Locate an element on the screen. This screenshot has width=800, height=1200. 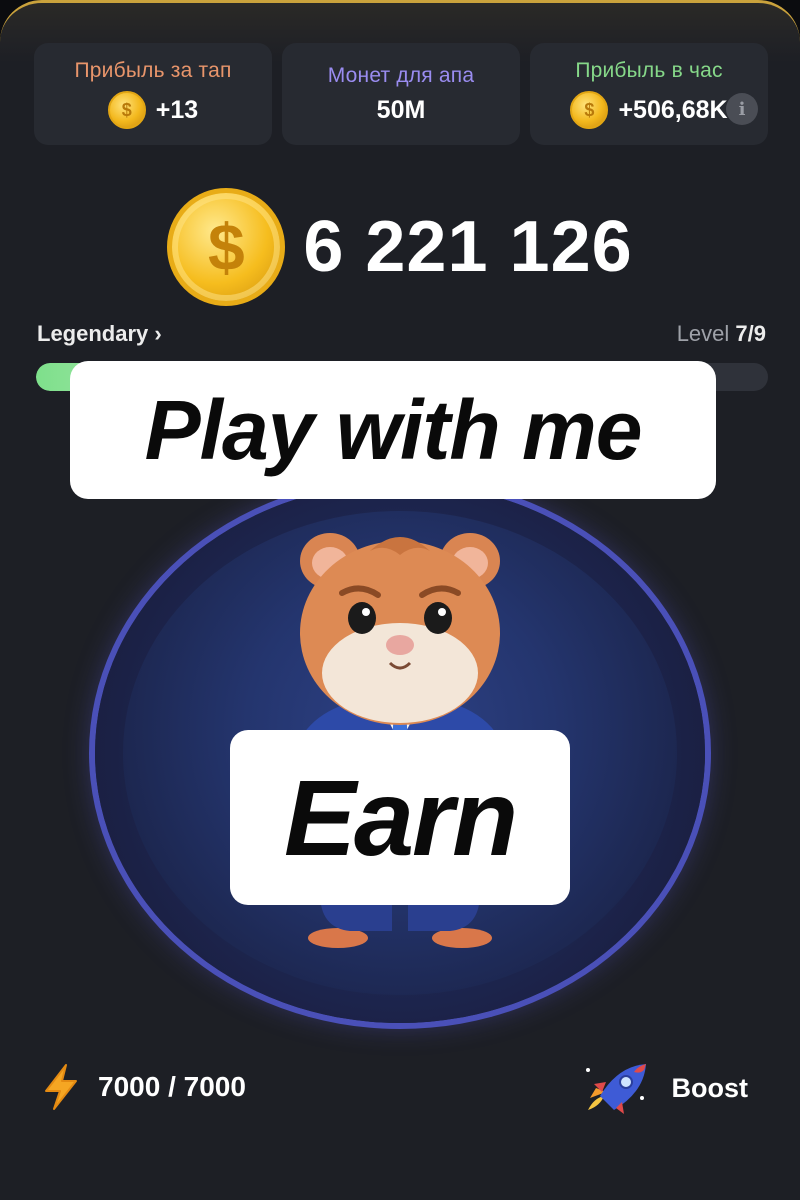
level-prefix: Level is located at coordinates (706, 333).